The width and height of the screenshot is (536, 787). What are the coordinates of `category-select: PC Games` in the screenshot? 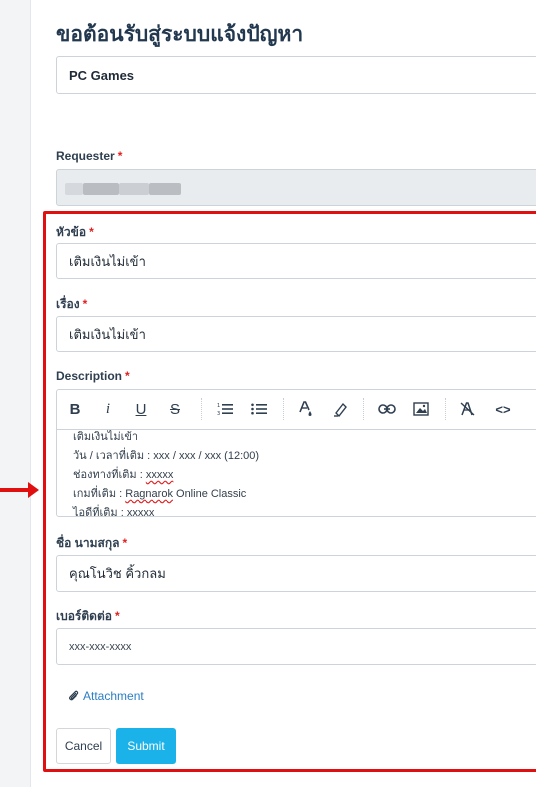 It's located at (296, 75).